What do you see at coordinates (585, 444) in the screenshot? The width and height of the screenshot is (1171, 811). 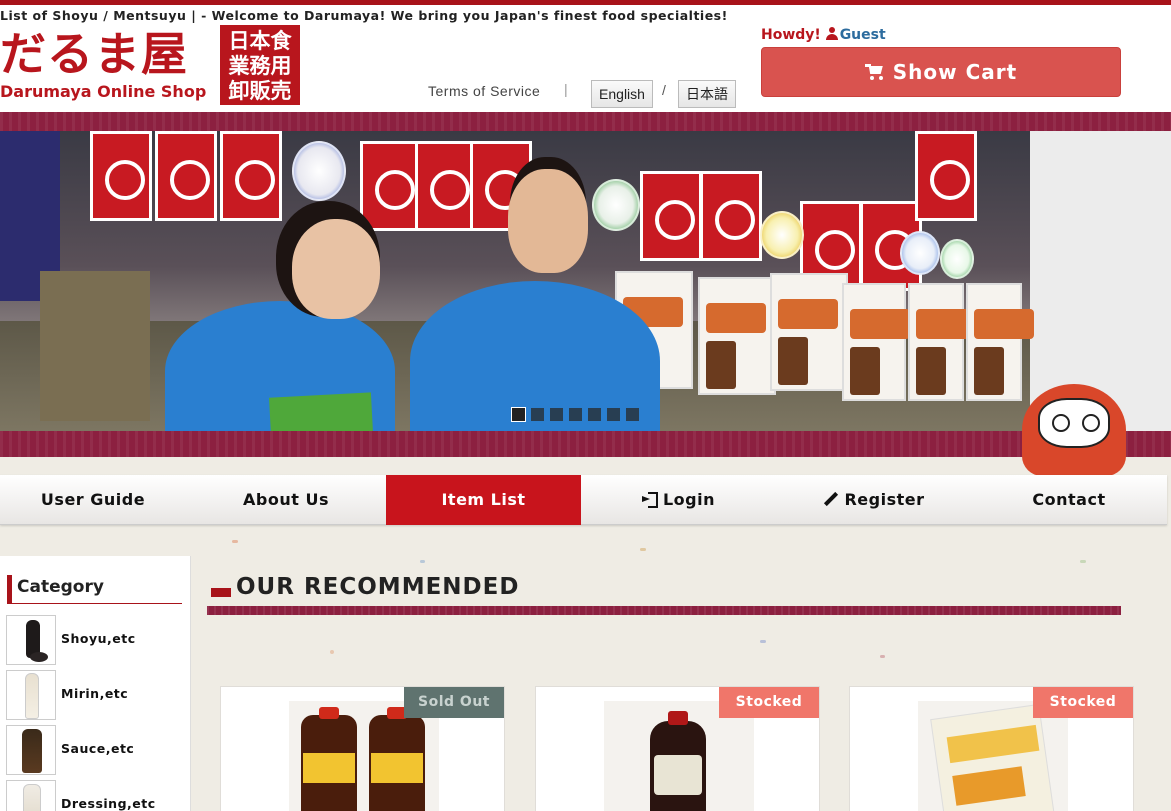 I see `banner-bottom-band` at bounding box center [585, 444].